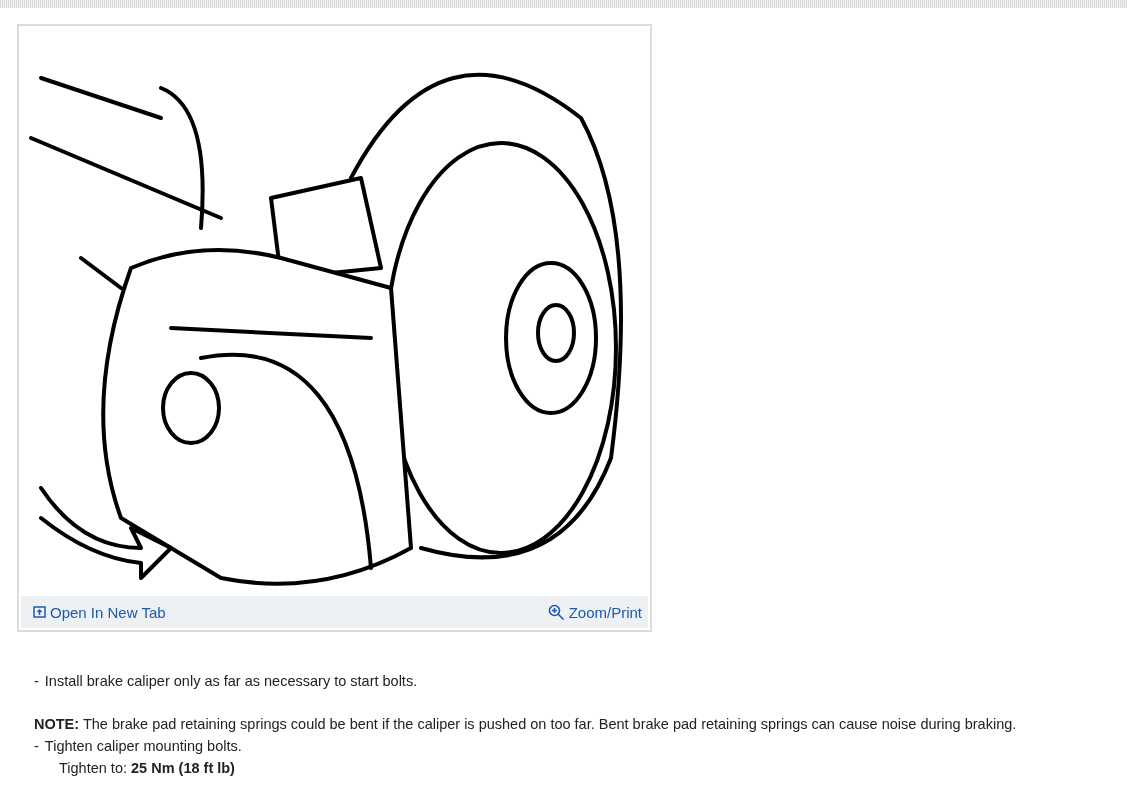  I want to click on note-text: NOTE: The brake pad retaining springs could be bent if the caliper is pushed on too far. Bent brake pad retaining springs can cause noise during braking., so click(525, 724).